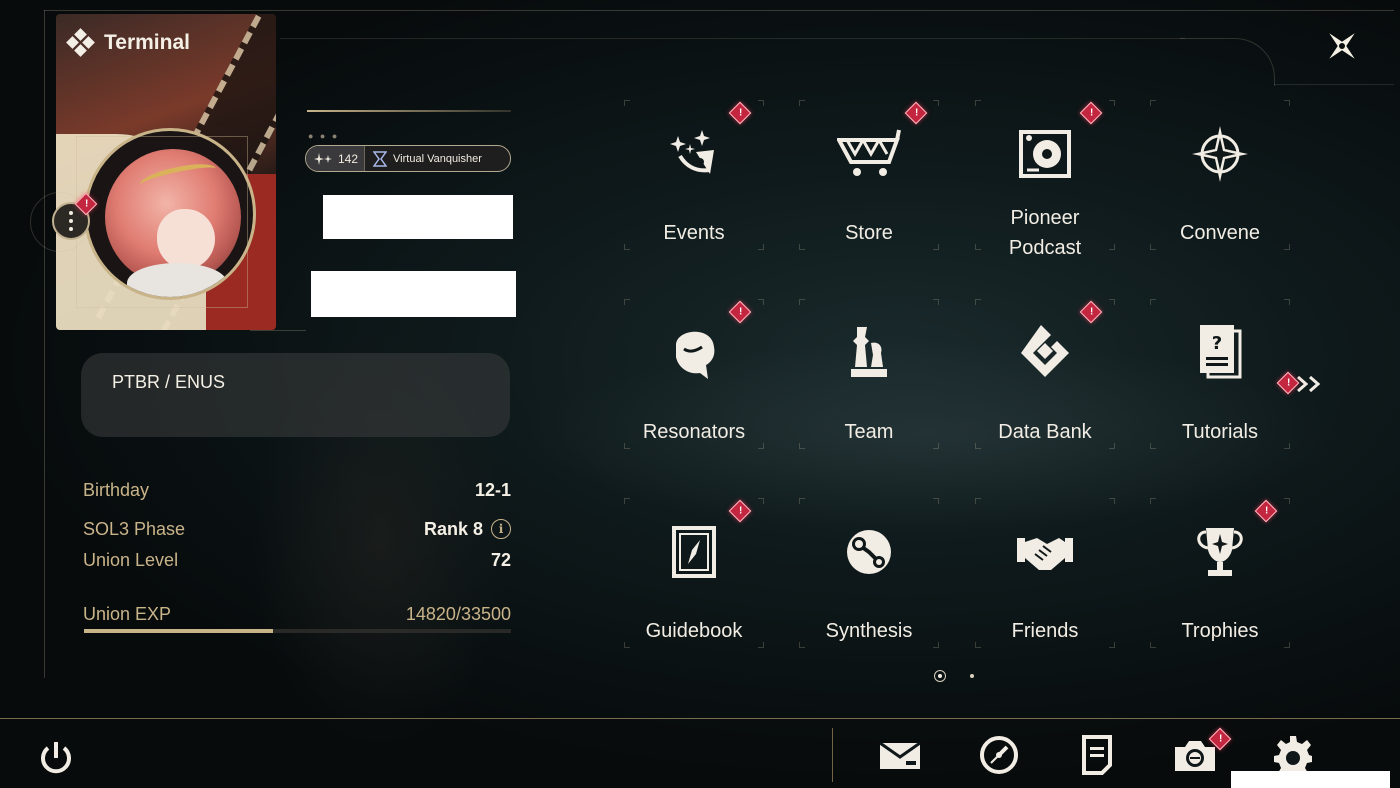 This screenshot has height=788, width=1400. I want to click on menu-item-label: Pioneer Podcast, so click(1045, 233).